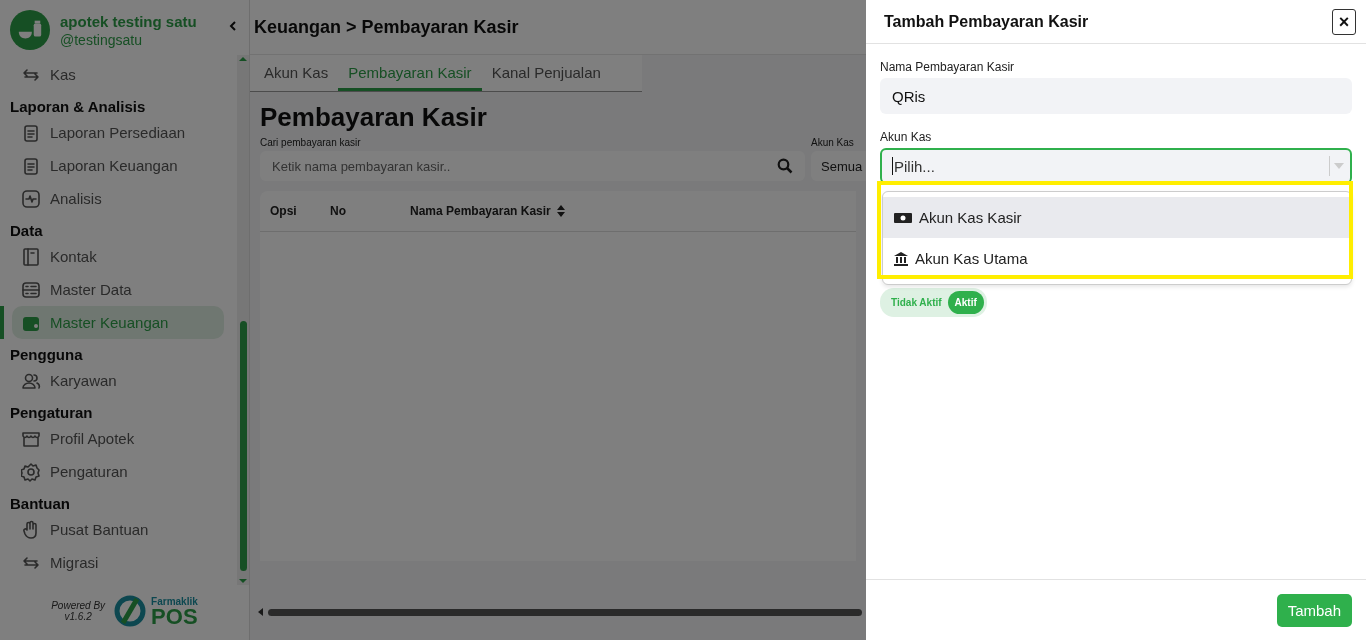 This screenshot has width=1366, height=640. What do you see at coordinates (101, 39) in the screenshot?
I see `store-handle: @testingsatu` at bounding box center [101, 39].